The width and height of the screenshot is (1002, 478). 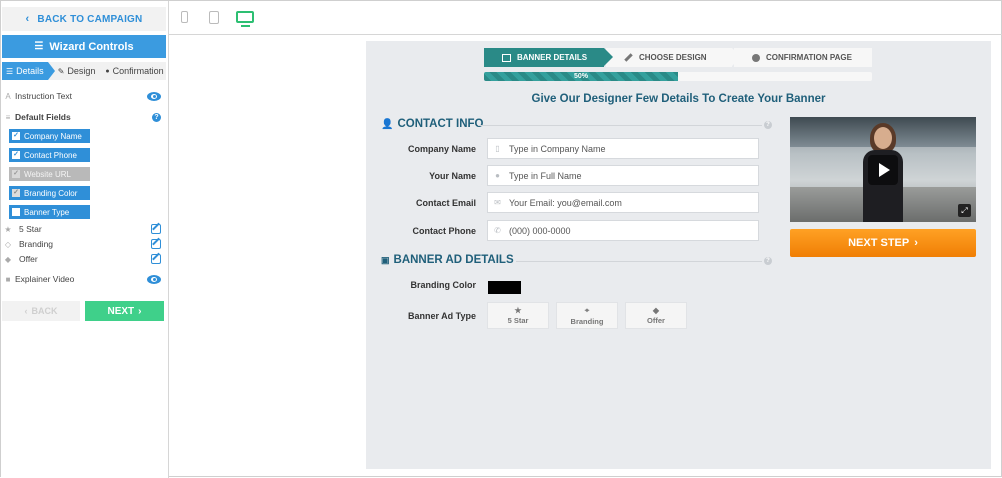 I want to click on step-choose-design: CHOOSE DESIGN, so click(x=672, y=57).